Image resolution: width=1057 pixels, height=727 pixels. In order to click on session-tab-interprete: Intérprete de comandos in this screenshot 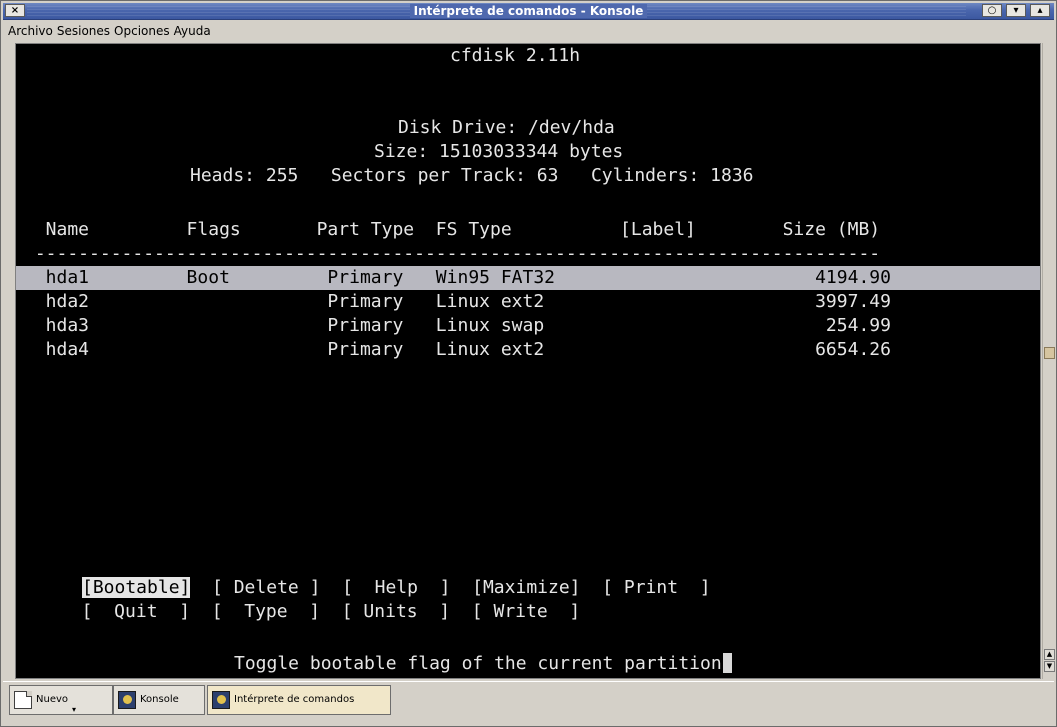, I will do `click(299, 700)`.